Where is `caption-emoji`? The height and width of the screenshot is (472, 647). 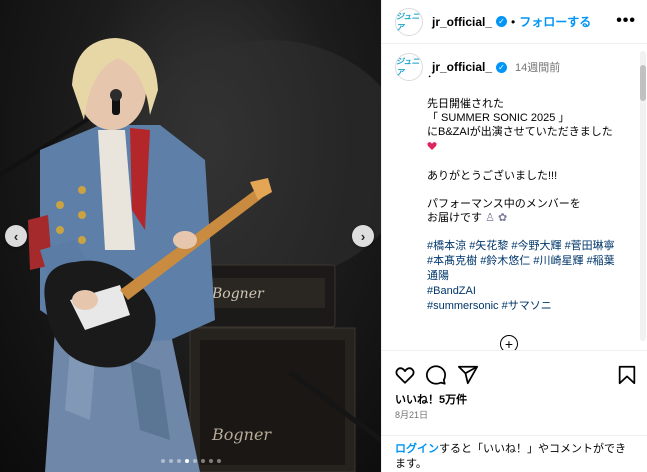
caption-emoji is located at coordinates (532, 148).